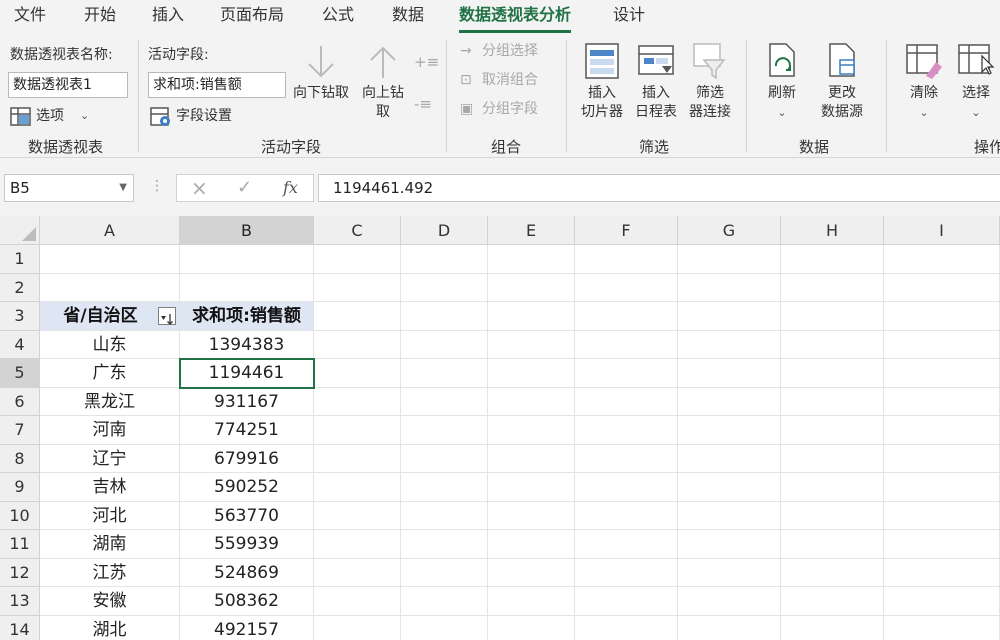 The width and height of the screenshot is (1000, 640). I want to click on cell-b11: 559939, so click(247, 544).